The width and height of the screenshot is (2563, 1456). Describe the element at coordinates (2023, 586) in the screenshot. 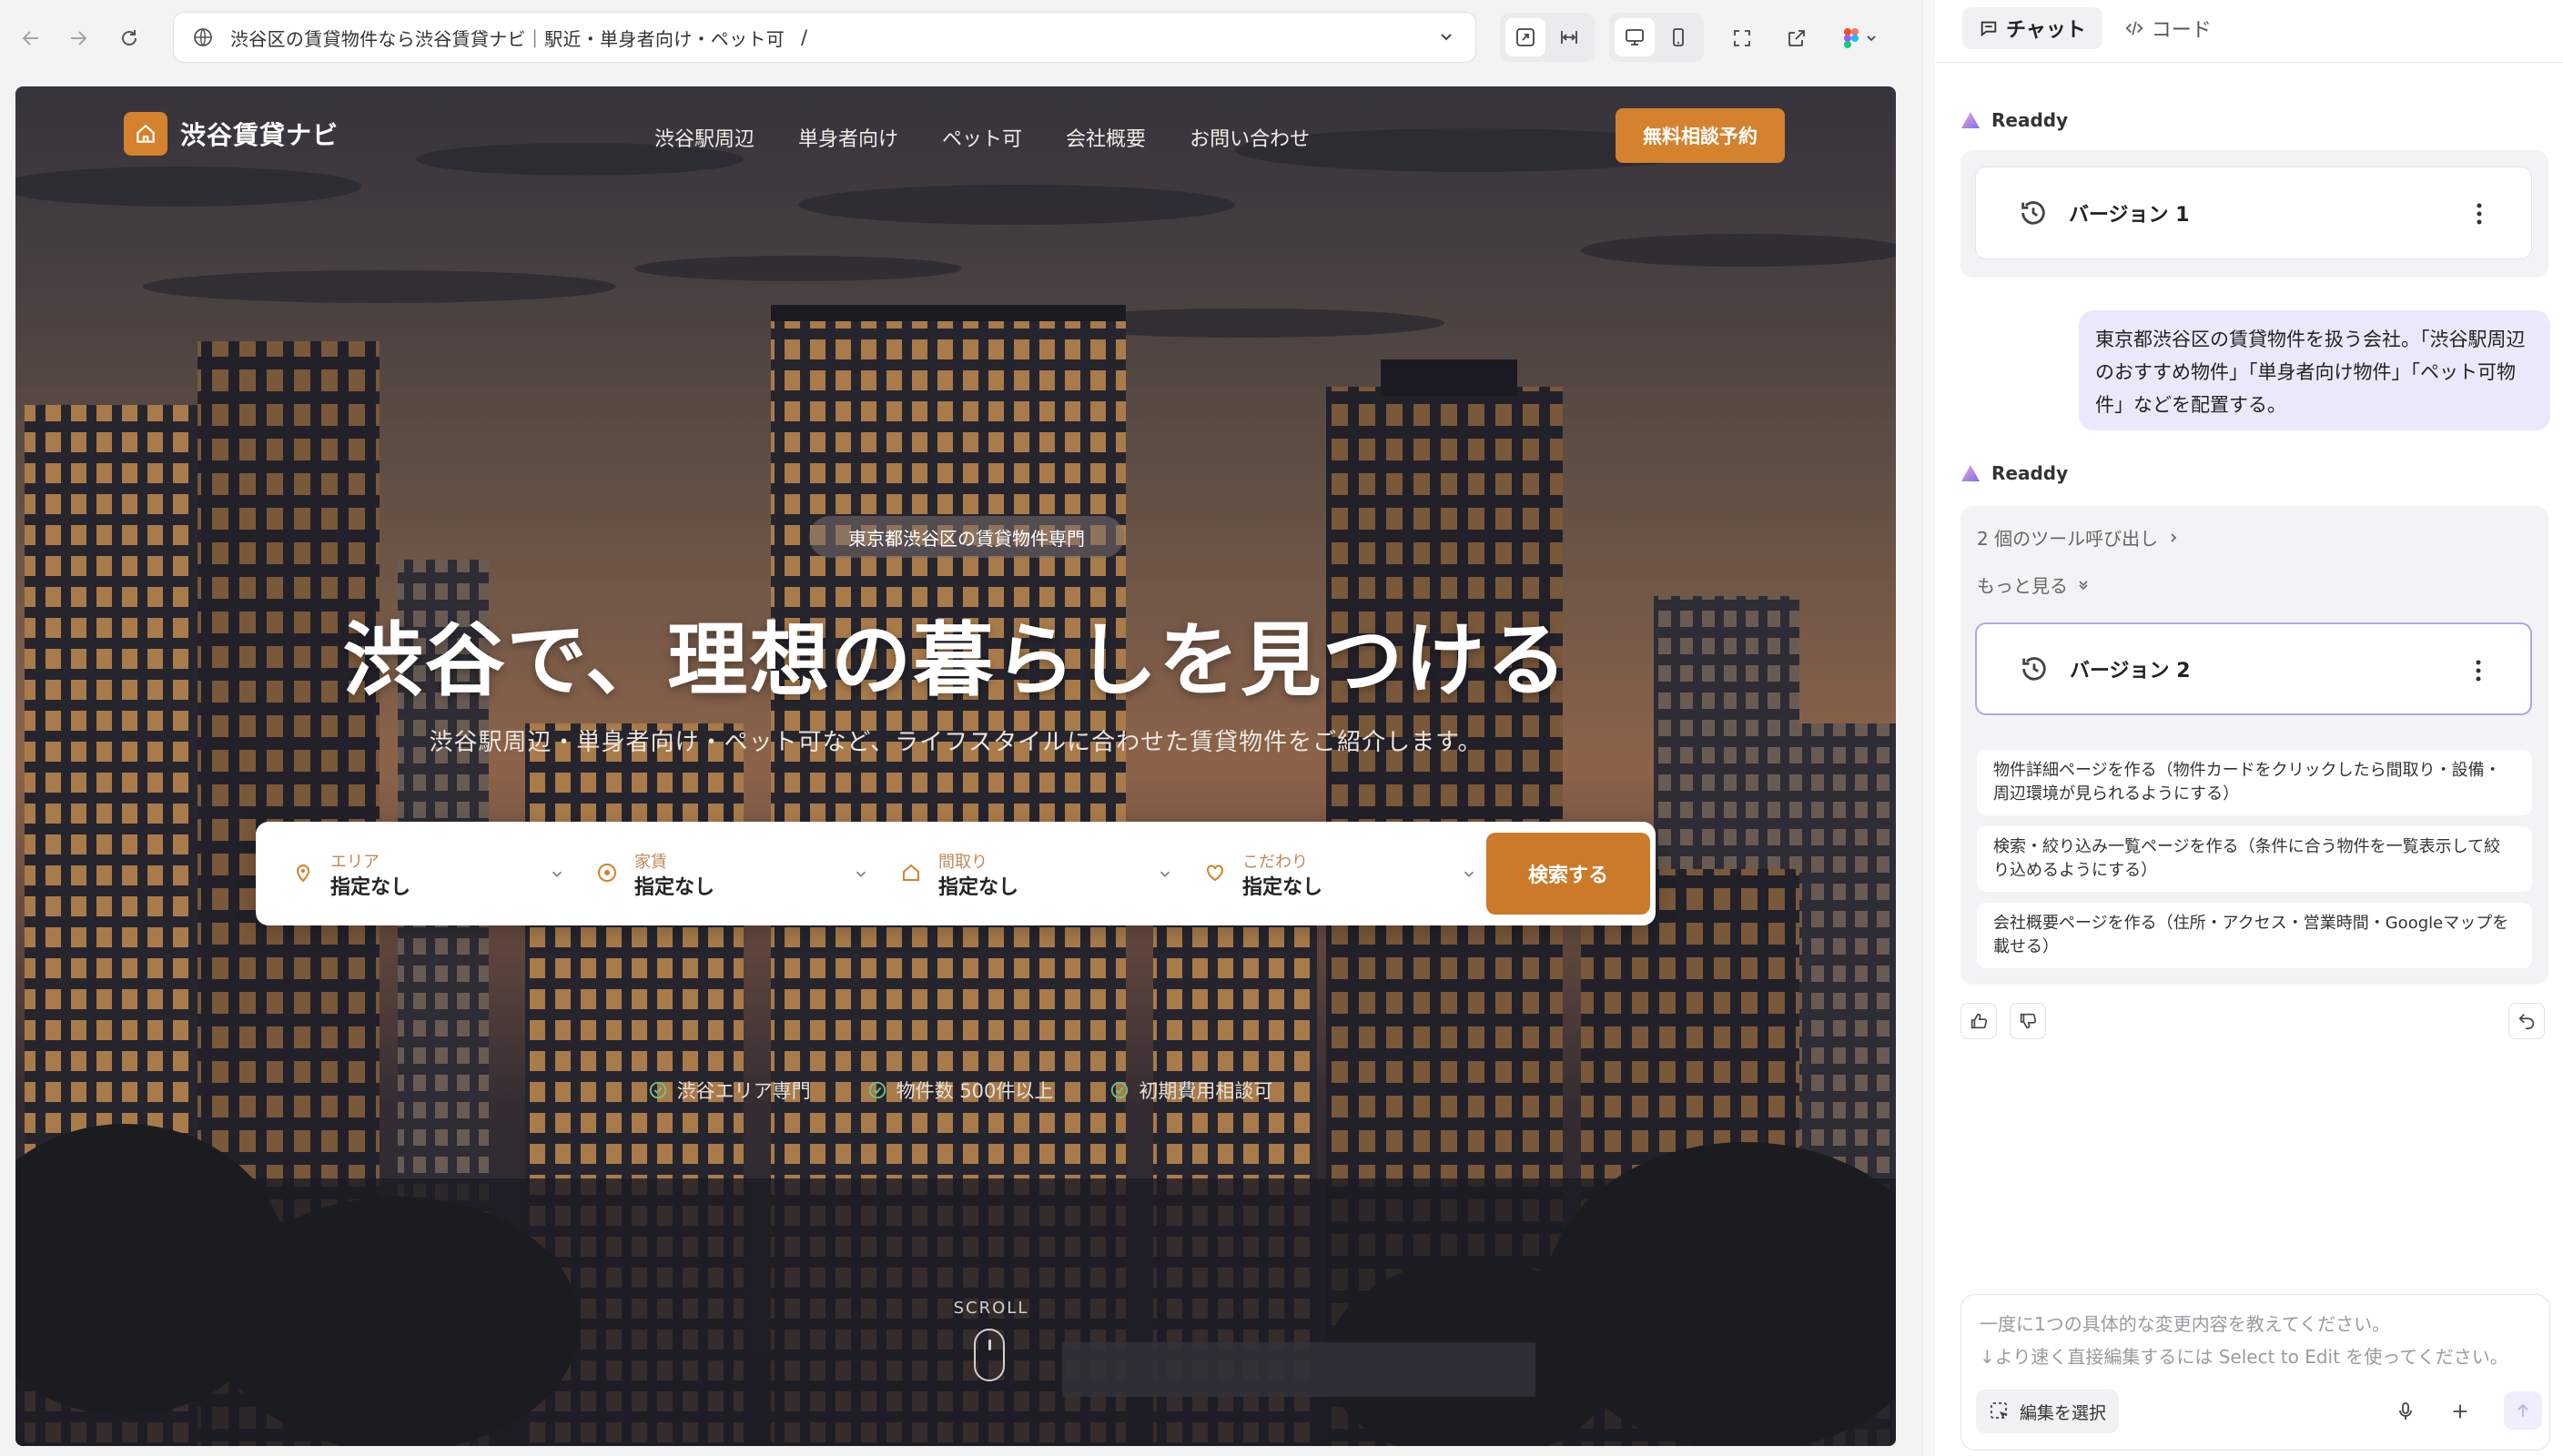

I see `show-more-label: もっと見る` at that location.